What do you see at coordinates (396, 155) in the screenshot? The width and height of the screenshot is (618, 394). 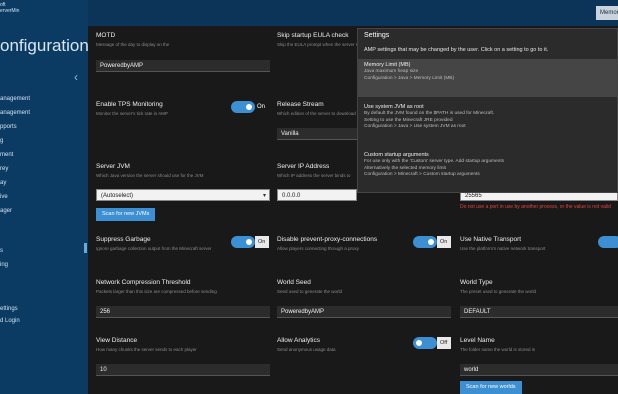 I see `entry-name: Custom startup arguments` at bounding box center [396, 155].